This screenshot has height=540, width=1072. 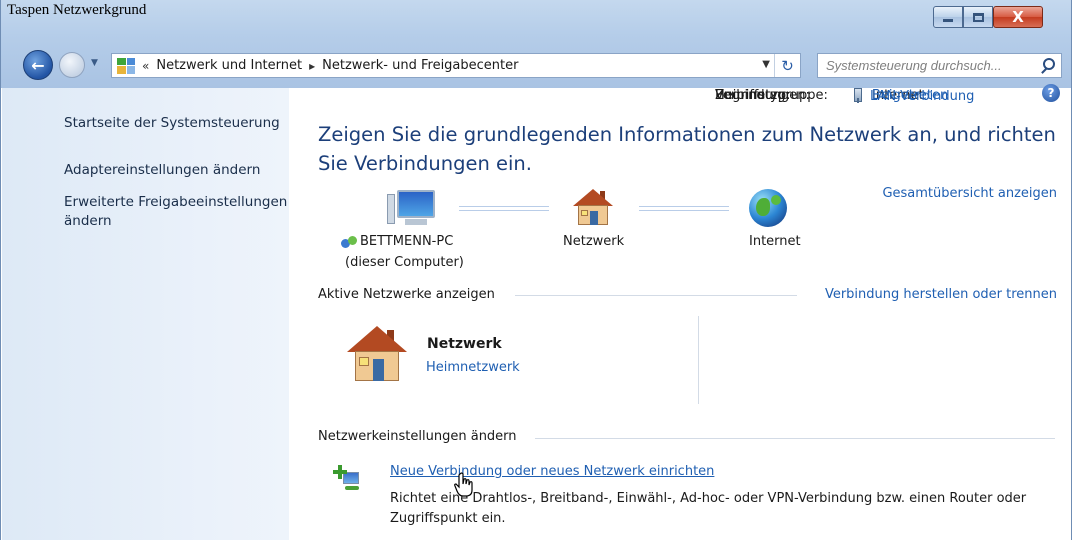 I want to click on network-type-link: Heimnetzwerk, so click(x=473, y=367).